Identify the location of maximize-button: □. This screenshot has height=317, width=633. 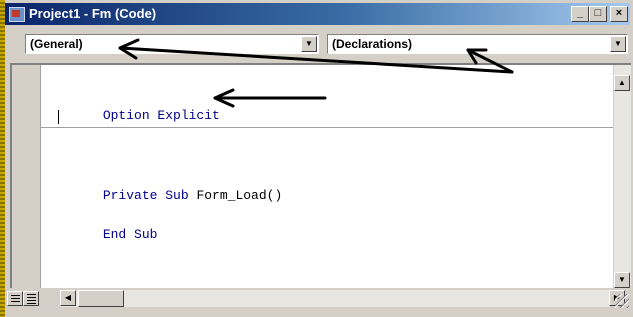
(598, 14).